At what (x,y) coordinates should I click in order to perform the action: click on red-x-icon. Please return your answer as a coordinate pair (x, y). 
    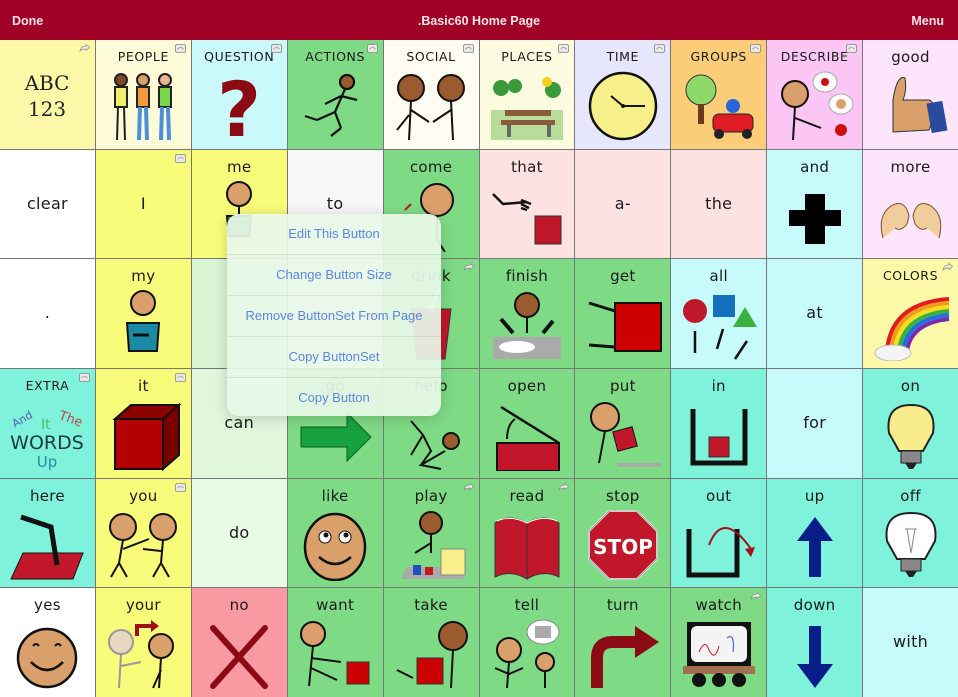
    Looking at the image, I should click on (239, 654).